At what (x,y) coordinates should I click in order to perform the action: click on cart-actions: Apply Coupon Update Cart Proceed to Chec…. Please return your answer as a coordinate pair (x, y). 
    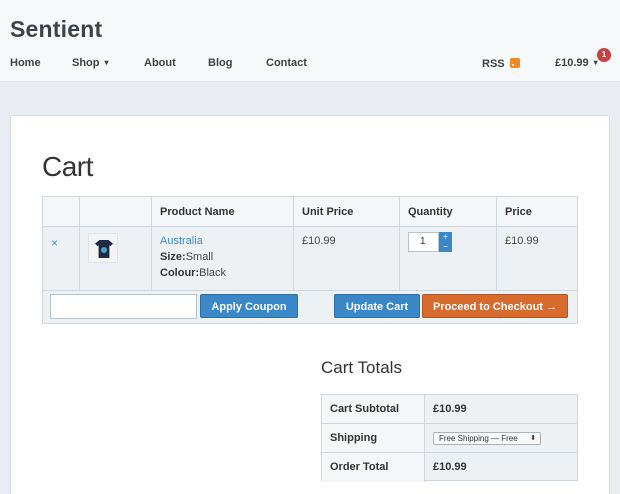
    Looking at the image, I should click on (310, 307).